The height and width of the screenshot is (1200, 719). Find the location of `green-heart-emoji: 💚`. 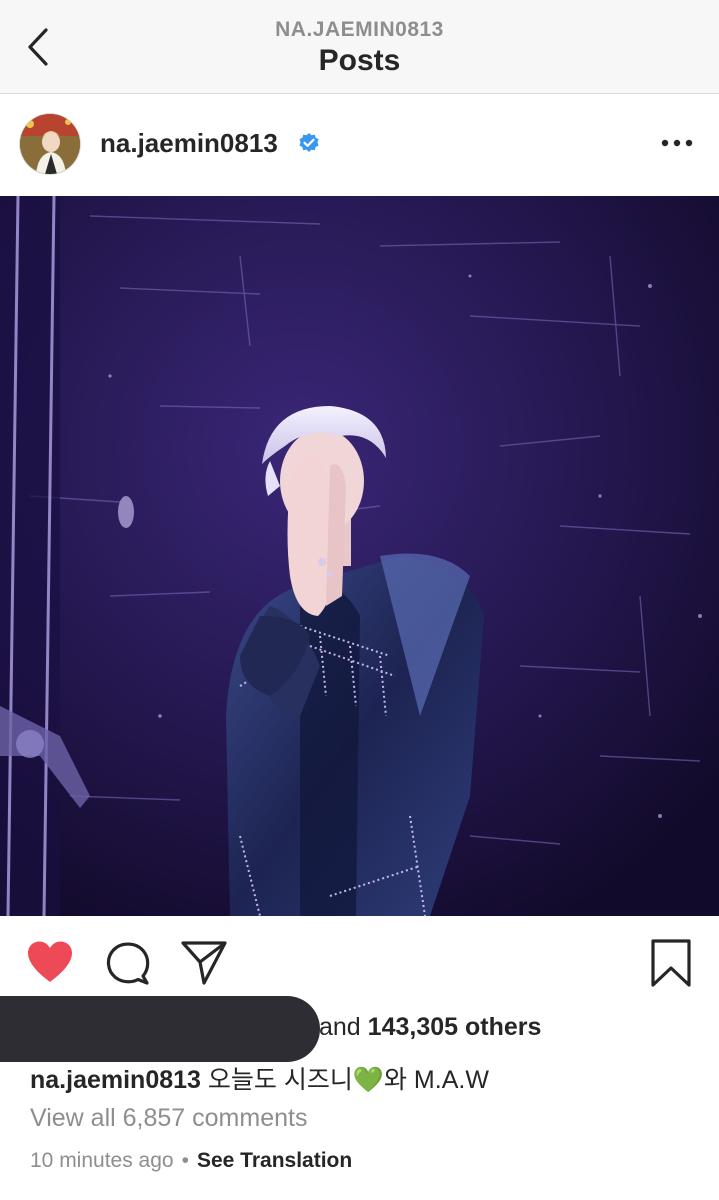

green-heart-emoji: 💚 is located at coordinates (368, 1080).